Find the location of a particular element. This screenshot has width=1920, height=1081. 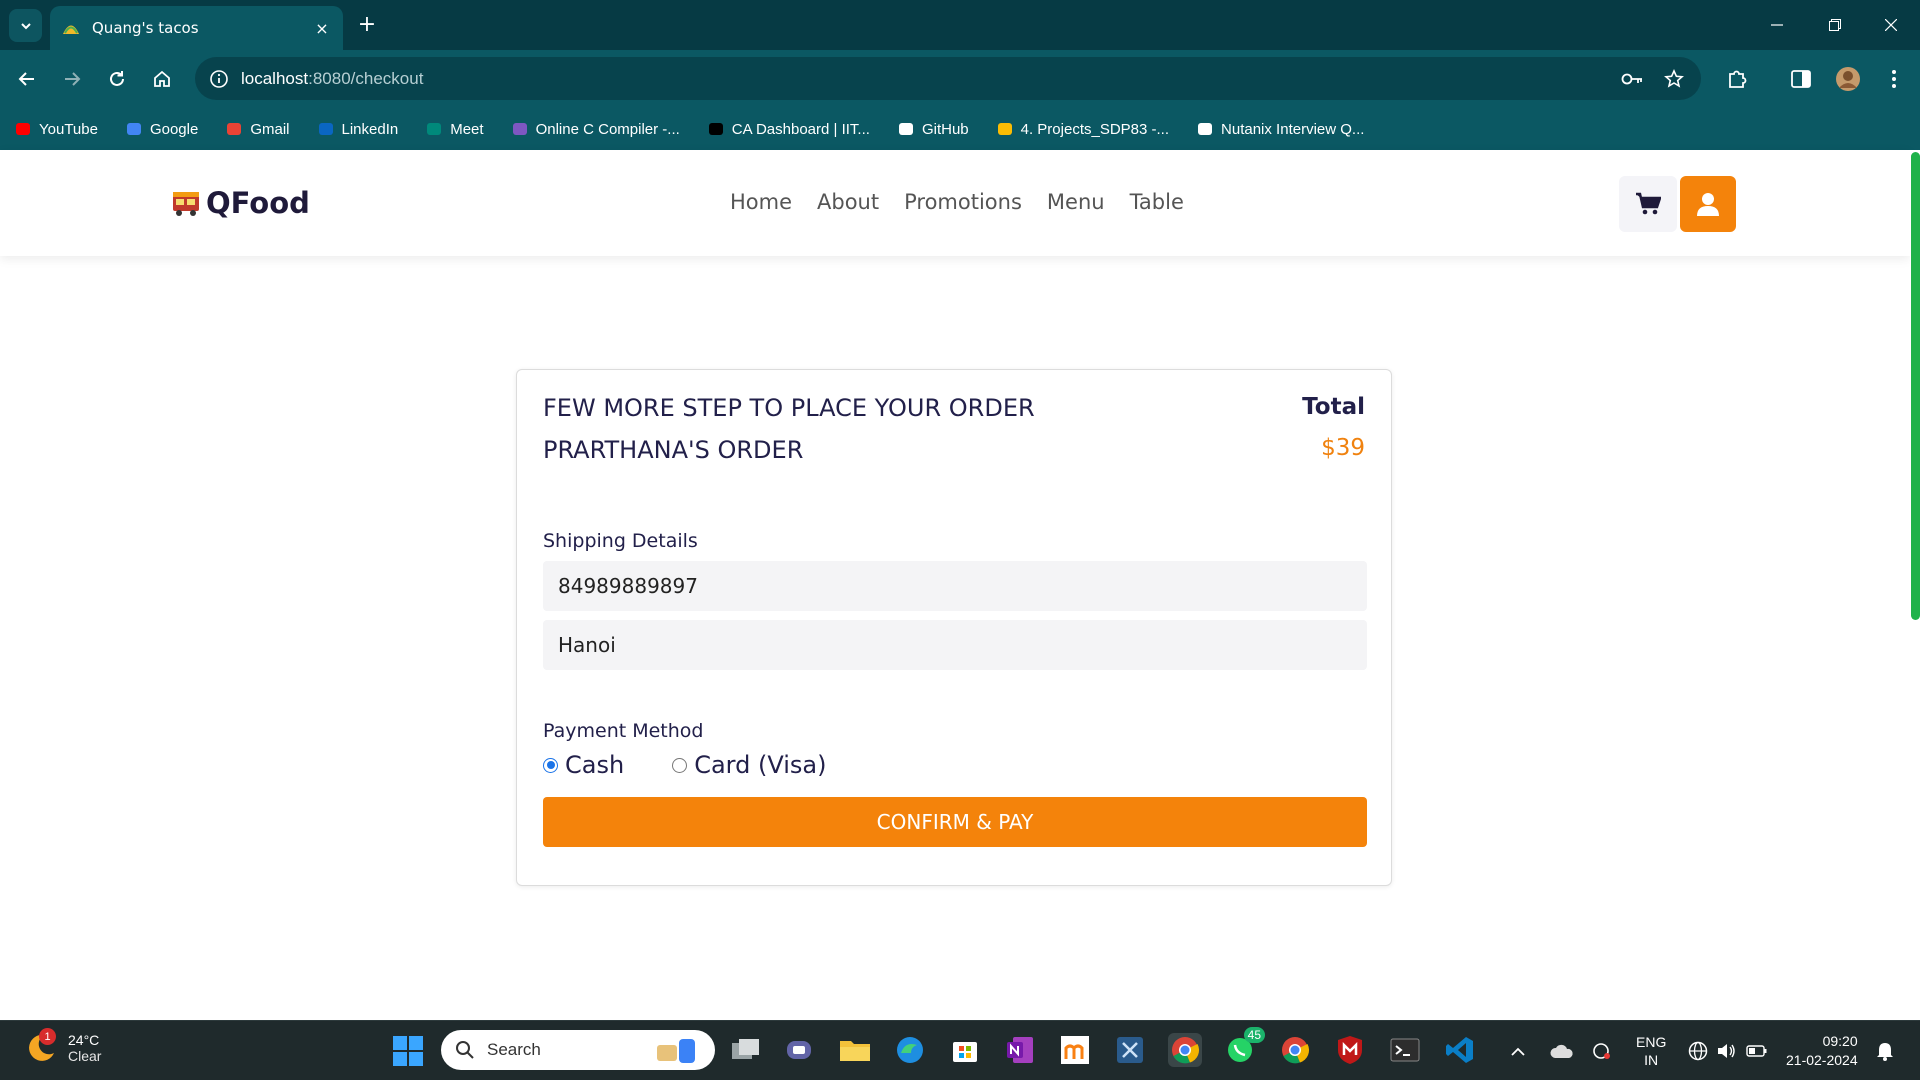

volume-icon is located at coordinates (1726, 1051).